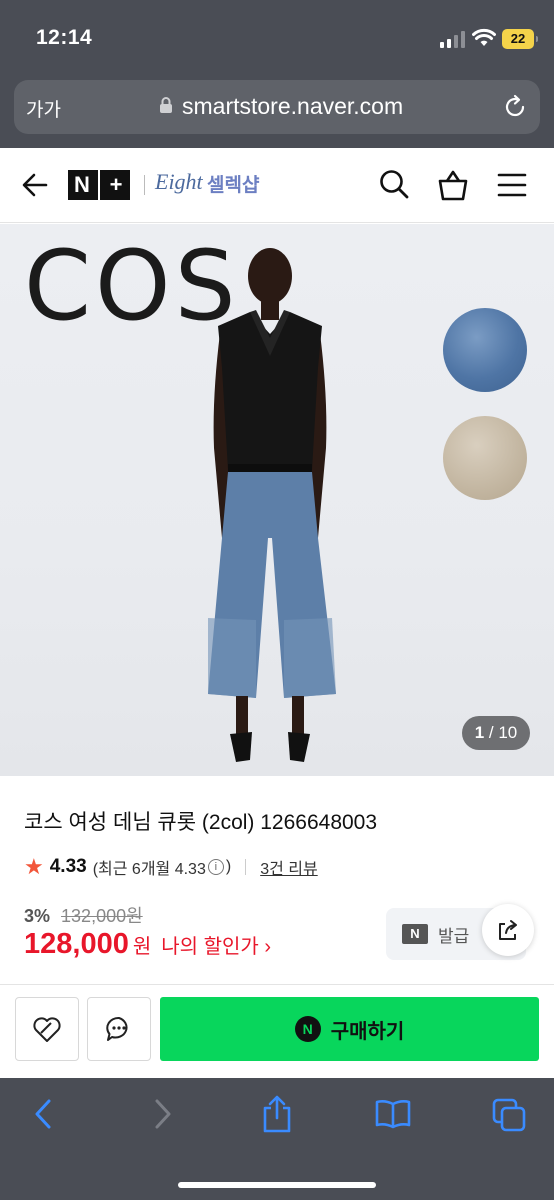 This screenshot has width=554, height=1200. I want to click on sale-price: 128,000, so click(76, 944).